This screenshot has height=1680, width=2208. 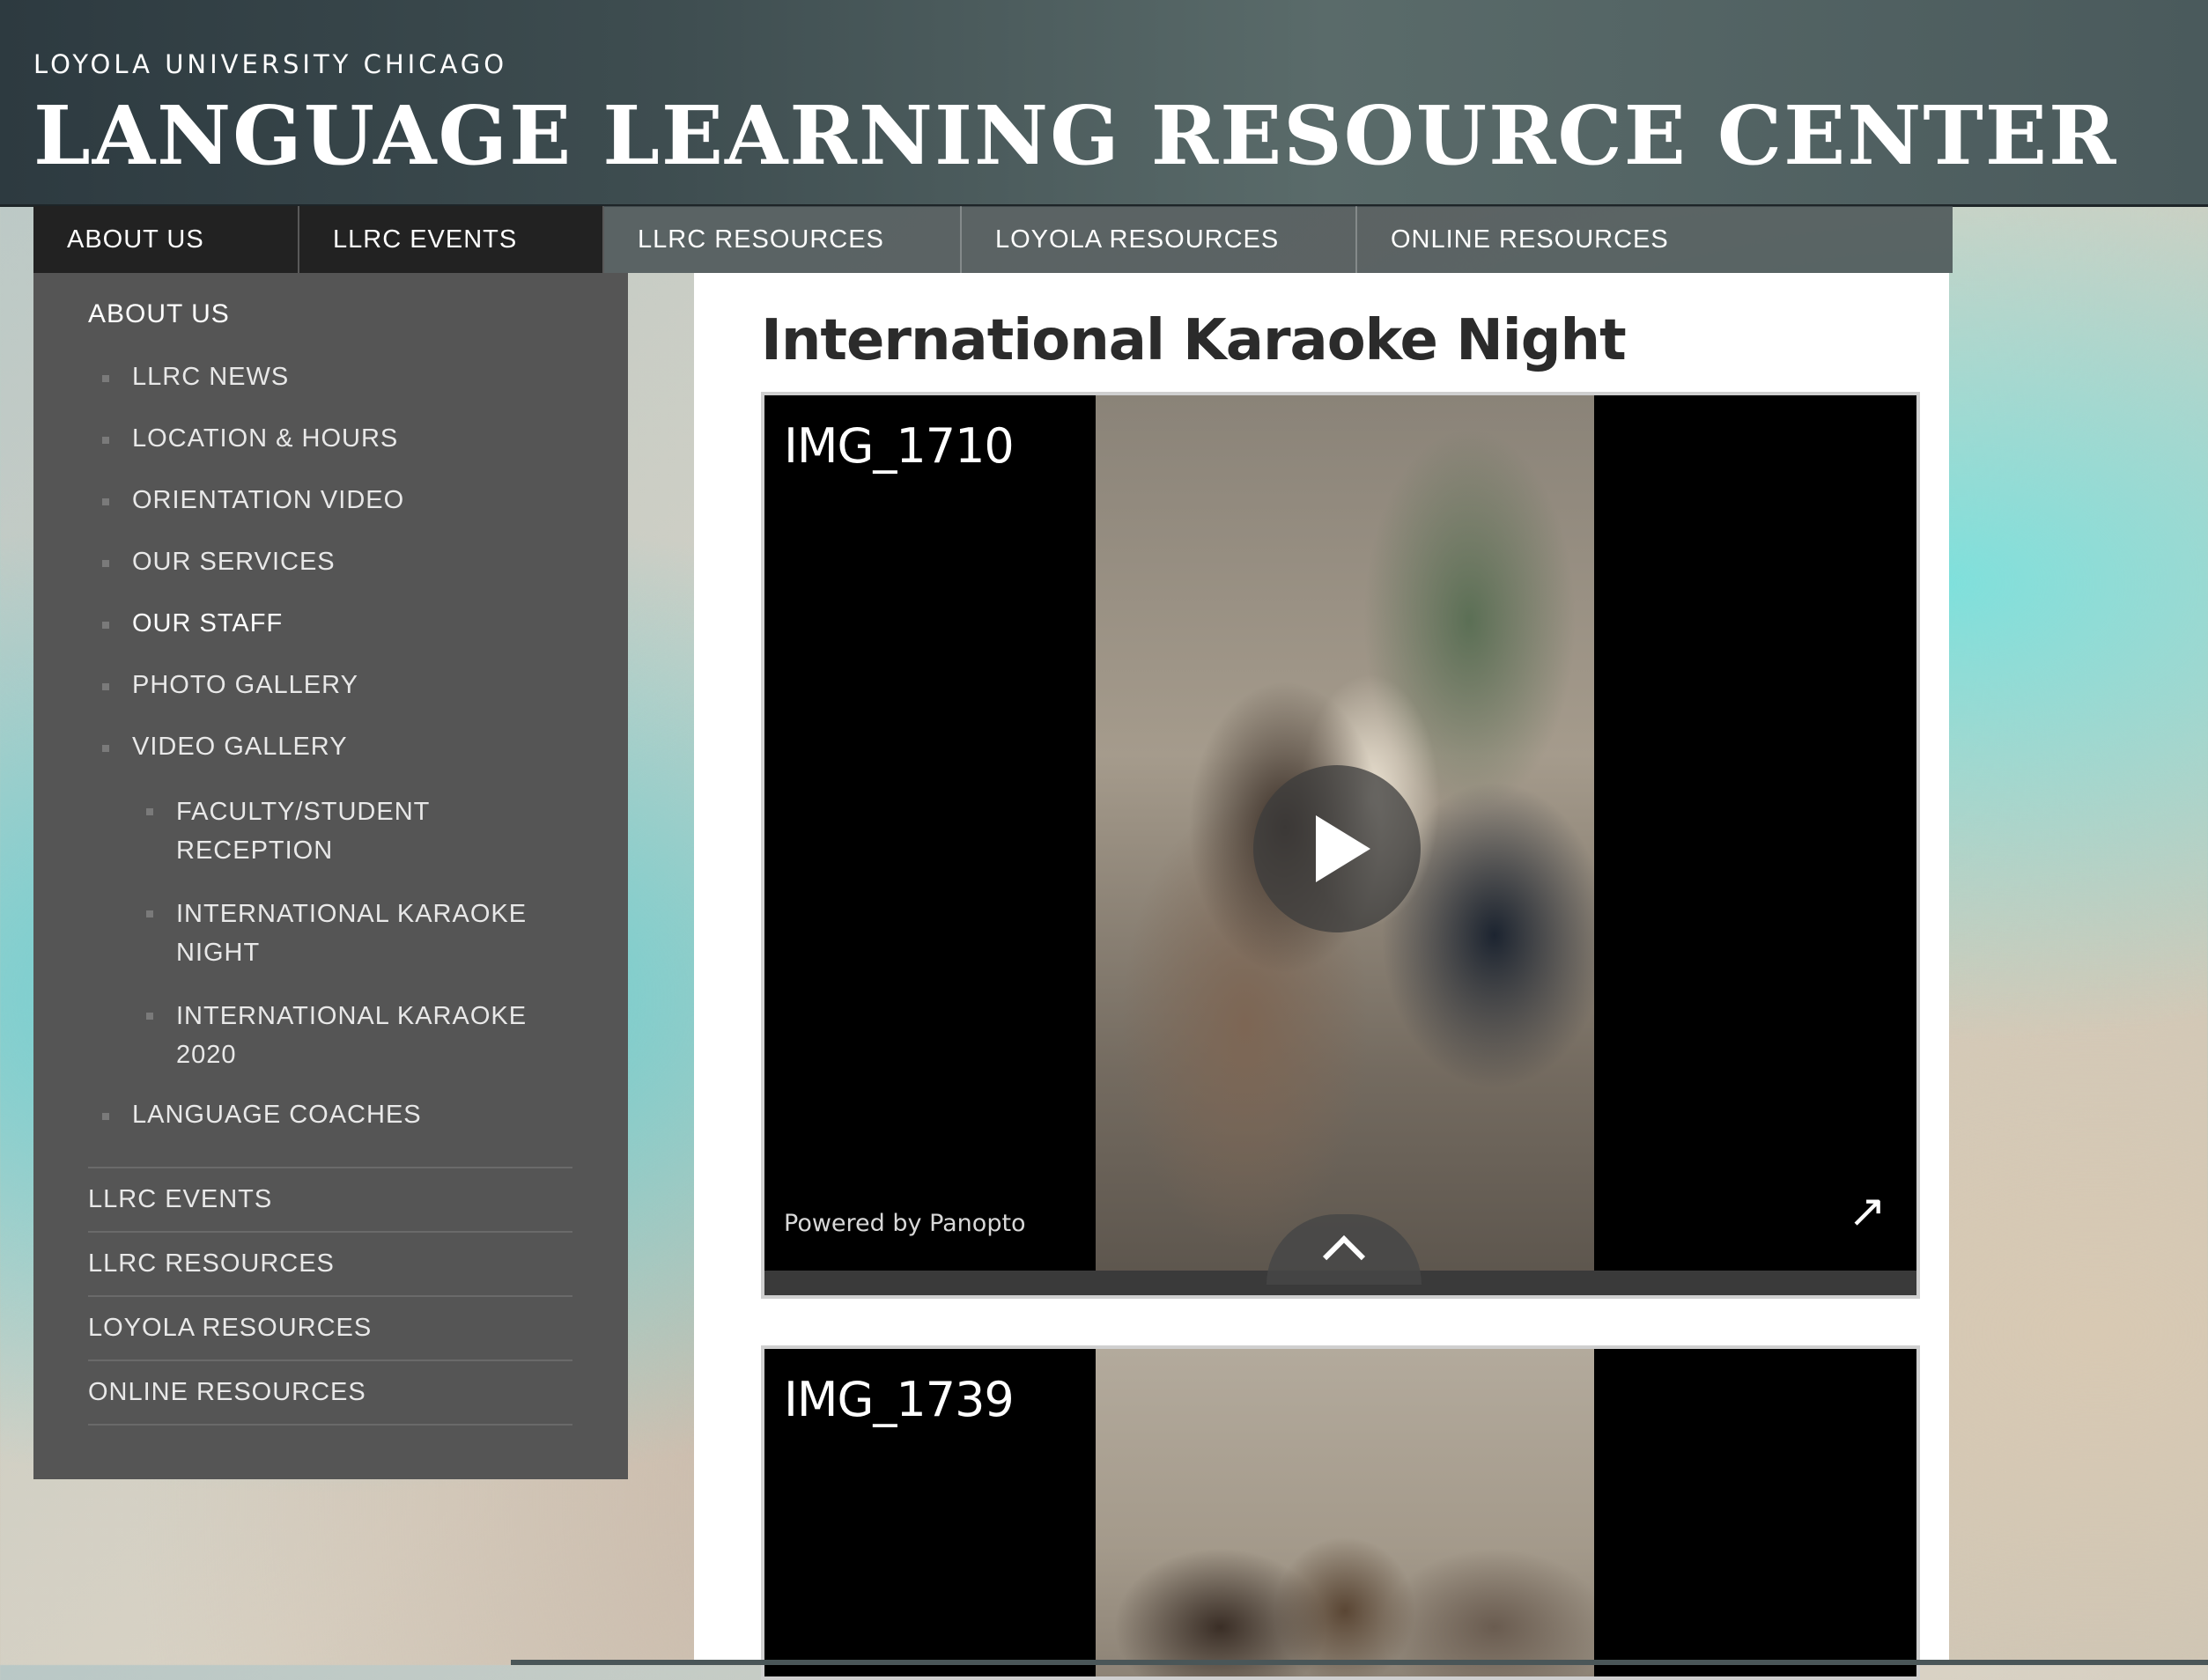 What do you see at coordinates (1343, 848) in the screenshot?
I see `play-icon` at bounding box center [1343, 848].